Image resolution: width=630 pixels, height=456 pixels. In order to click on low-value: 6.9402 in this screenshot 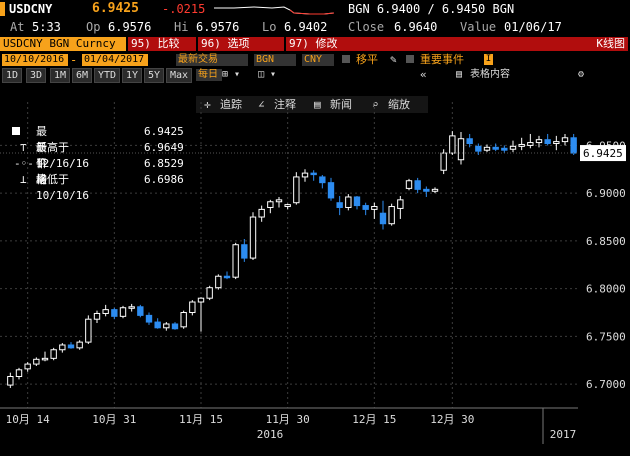, I will do `click(306, 27)`.